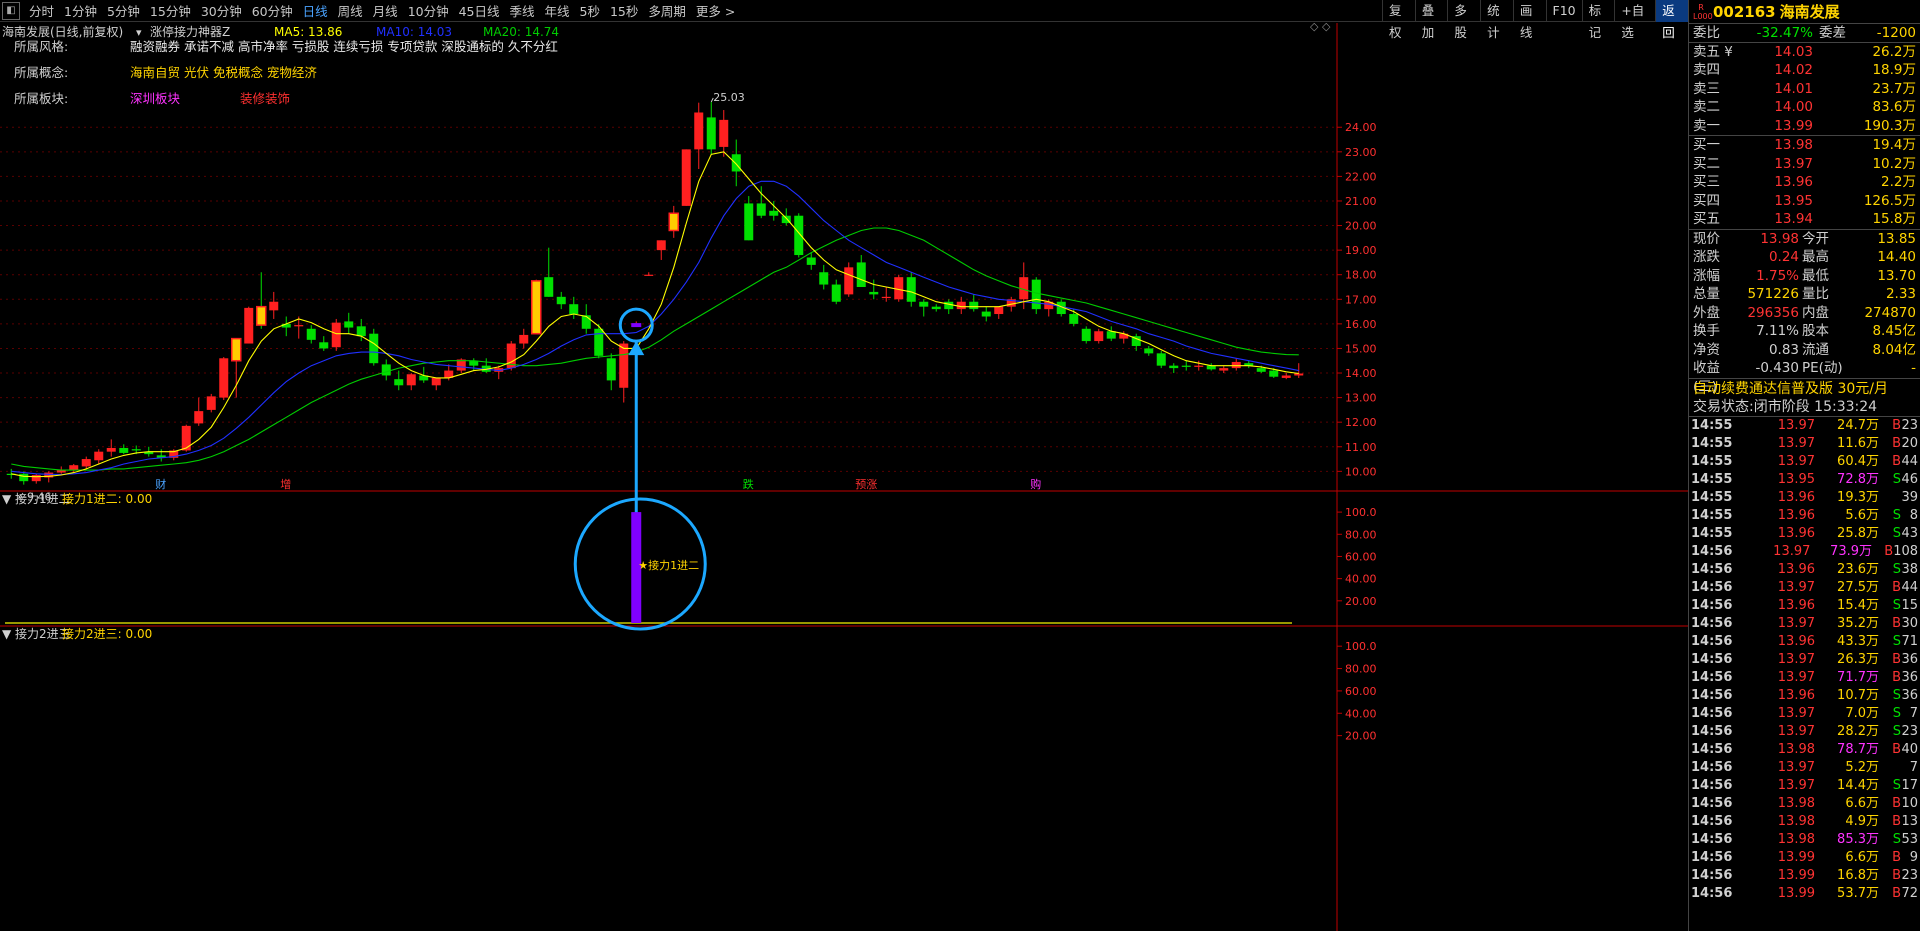 This screenshot has width=1920, height=931. What do you see at coordinates (1804, 145) in the screenshot?
I see `bid-row: 买一 13.98 19.4万` at bounding box center [1804, 145].